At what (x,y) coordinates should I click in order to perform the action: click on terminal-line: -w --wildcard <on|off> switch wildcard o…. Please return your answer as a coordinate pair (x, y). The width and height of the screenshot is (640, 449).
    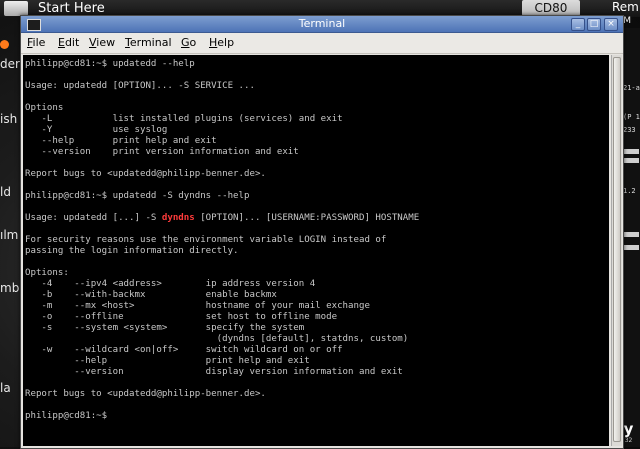
    Looking at the image, I should click on (184, 350).